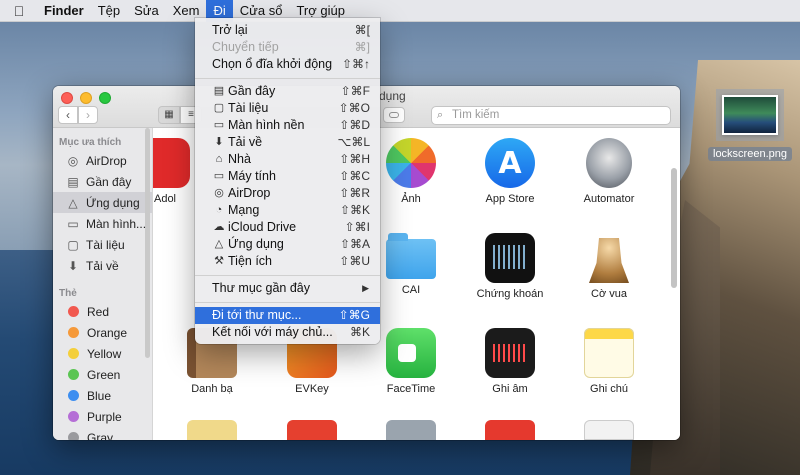  I want to click on menu-item-go-to-folder: Đi tới thư mục... ⇧⌘G, so click(287, 315).